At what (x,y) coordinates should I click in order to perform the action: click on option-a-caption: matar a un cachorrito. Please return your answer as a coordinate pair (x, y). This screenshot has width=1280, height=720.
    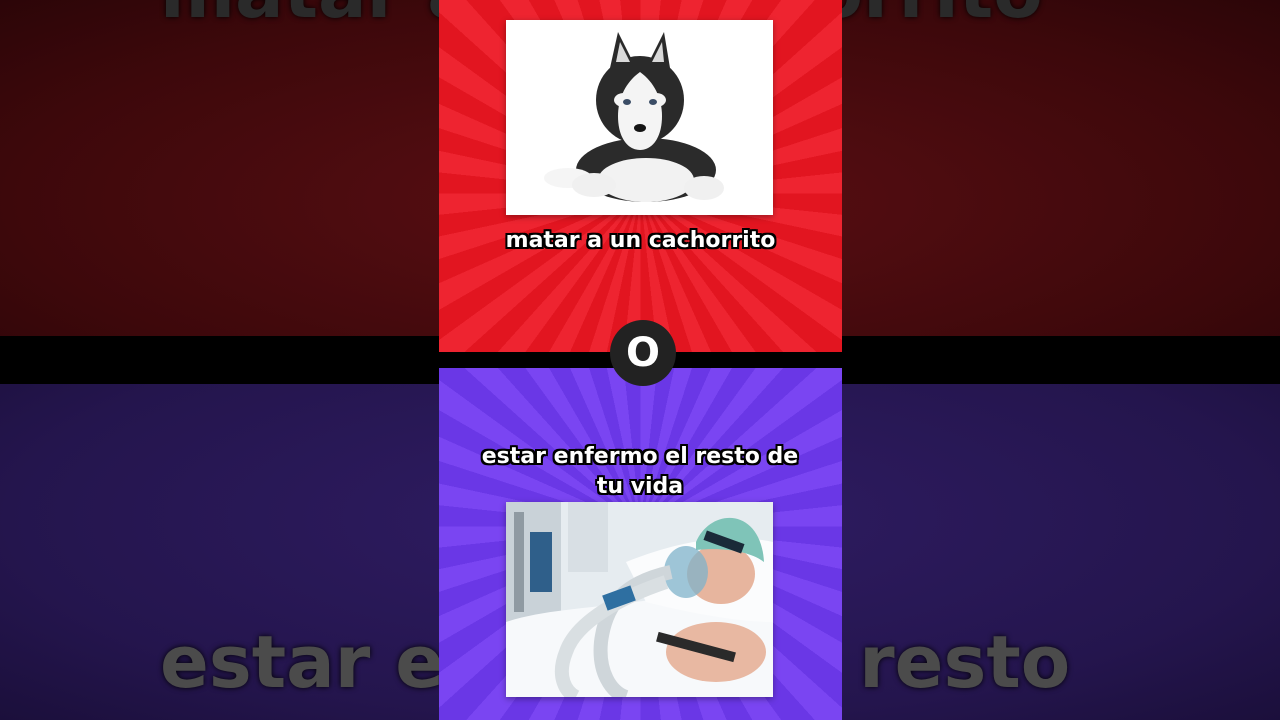
    Looking at the image, I should click on (640, 240).